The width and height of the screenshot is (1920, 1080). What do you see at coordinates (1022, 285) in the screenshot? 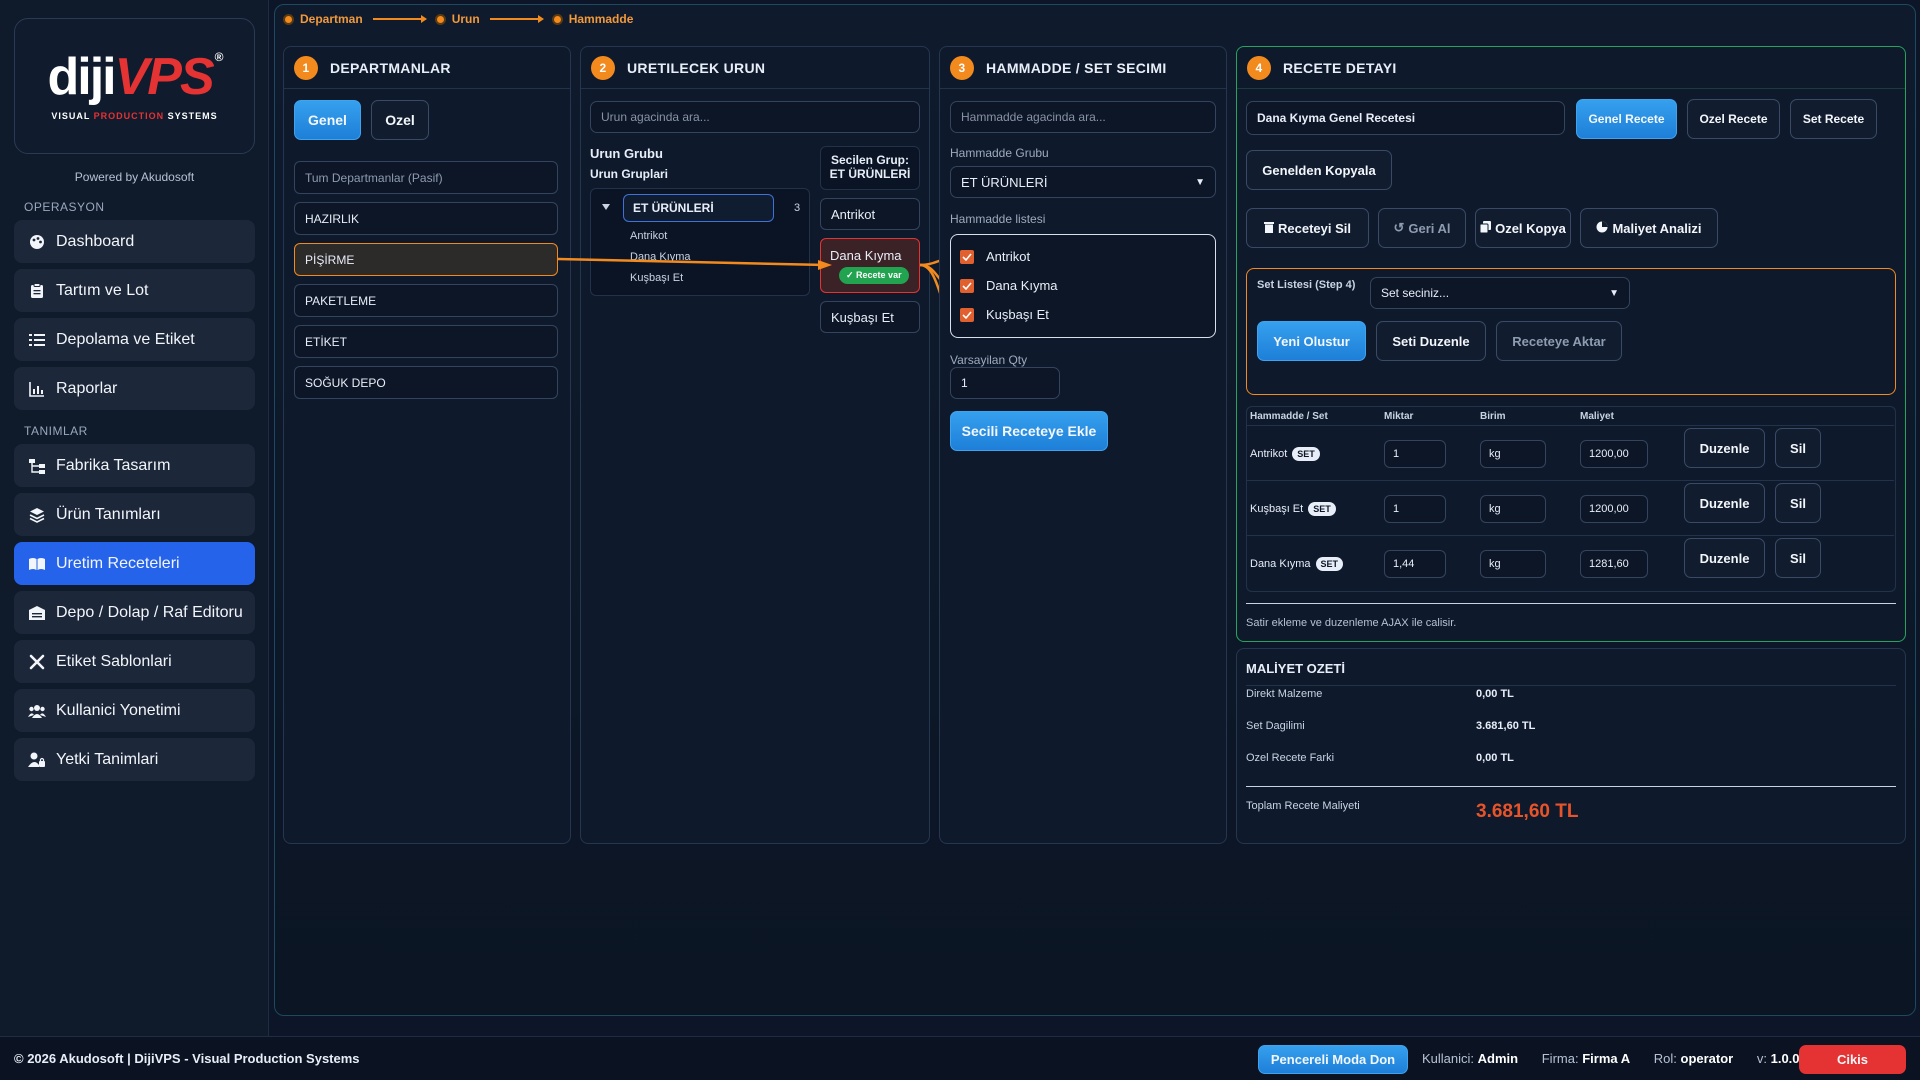
I see `material-option-label: Dana Kıyma` at bounding box center [1022, 285].